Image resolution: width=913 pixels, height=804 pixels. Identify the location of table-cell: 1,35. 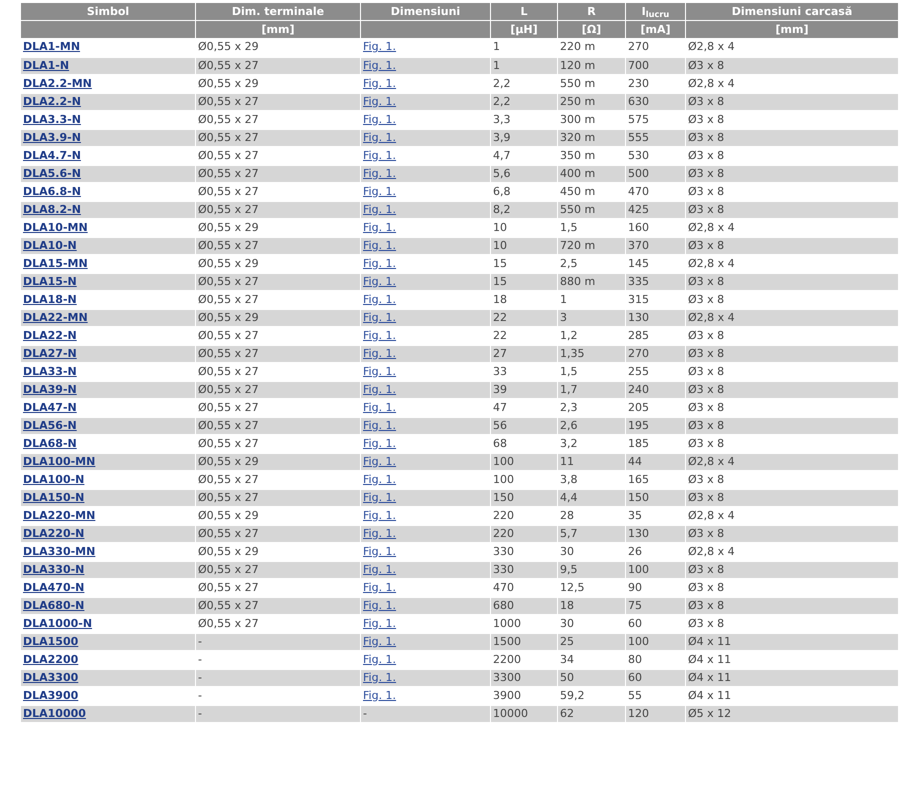
(572, 353).